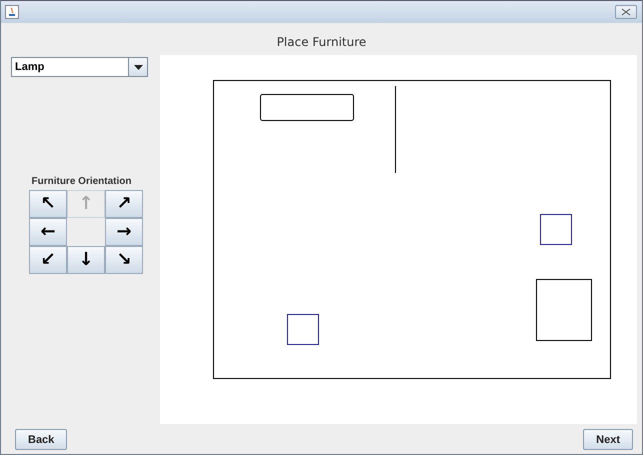 This screenshot has height=455, width=643. What do you see at coordinates (48, 232) in the screenshot?
I see `arrow-button: ←` at bounding box center [48, 232].